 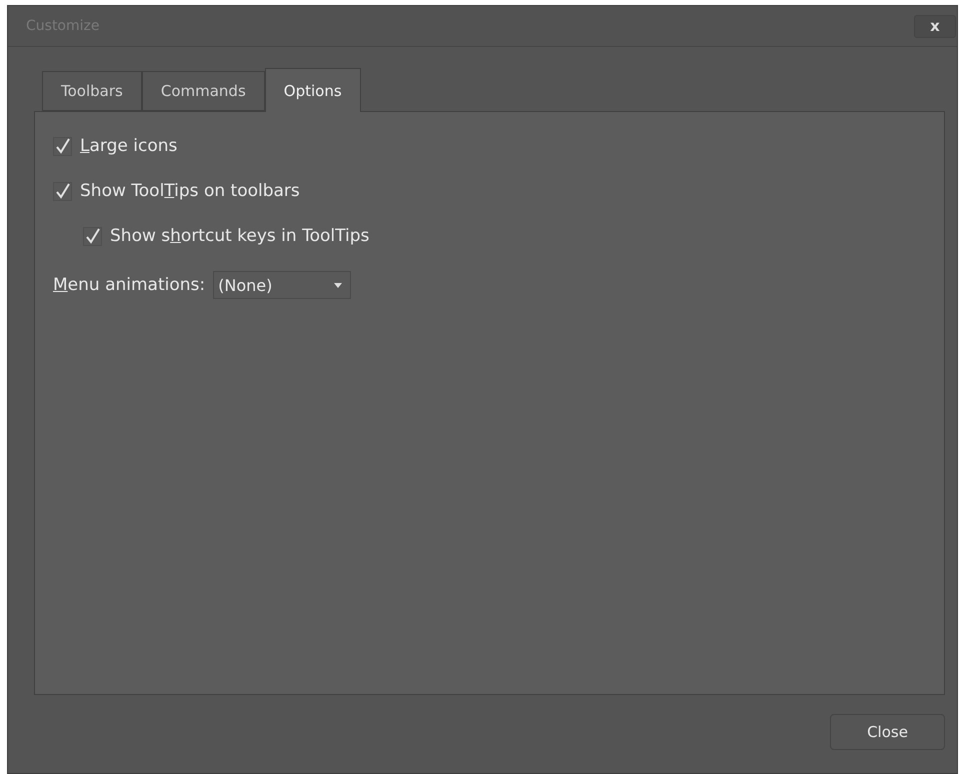 What do you see at coordinates (338, 285) in the screenshot?
I see `caret-icon` at bounding box center [338, 285].